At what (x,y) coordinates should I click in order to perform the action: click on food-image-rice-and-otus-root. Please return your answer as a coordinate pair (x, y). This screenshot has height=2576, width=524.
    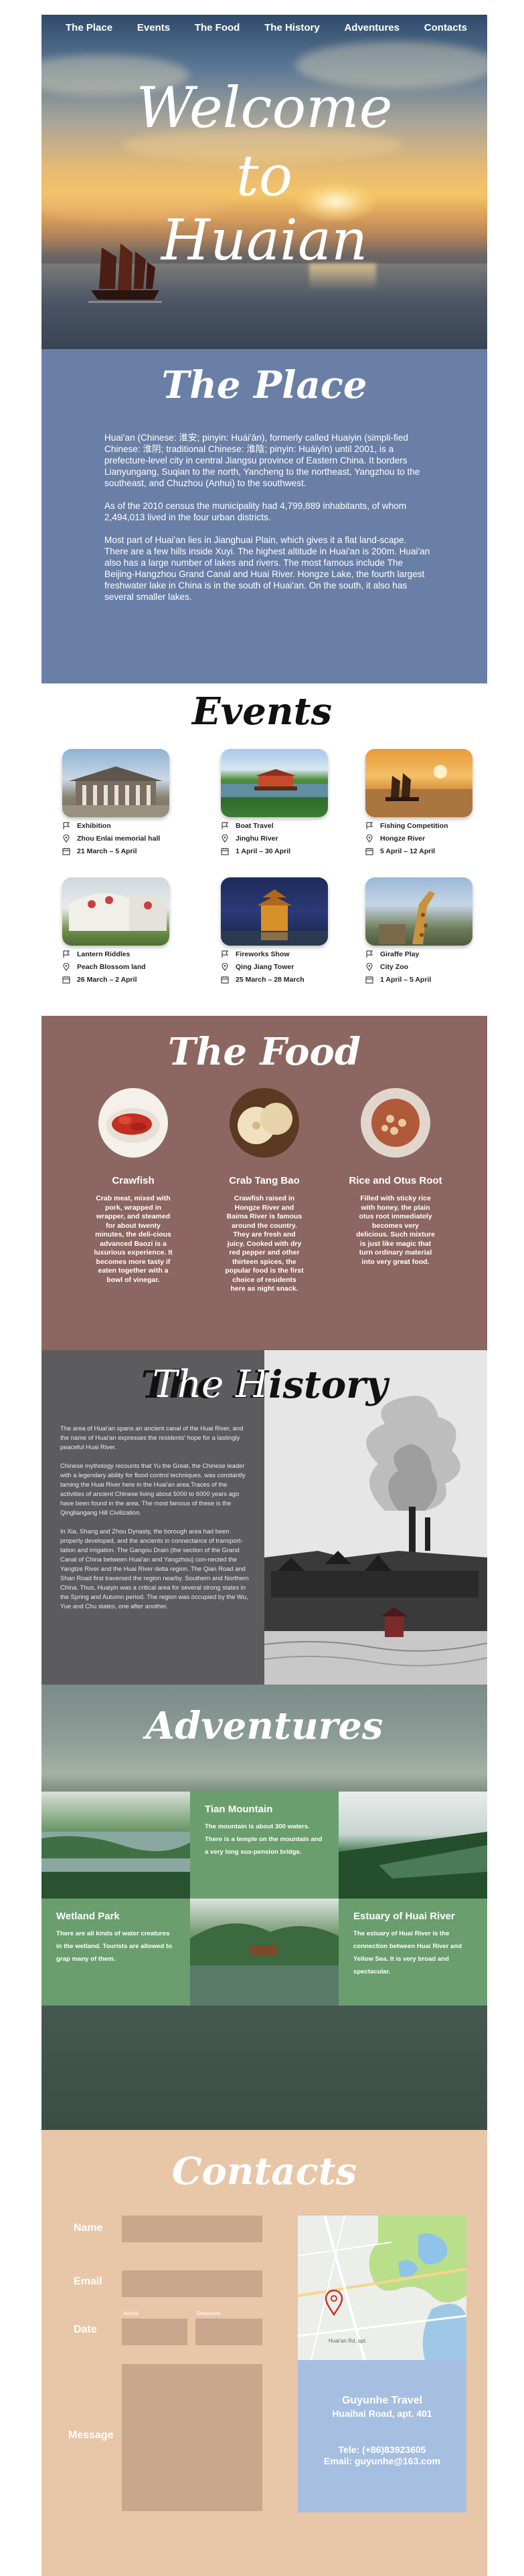
    Looking at the image, I should click on (395, 1123).